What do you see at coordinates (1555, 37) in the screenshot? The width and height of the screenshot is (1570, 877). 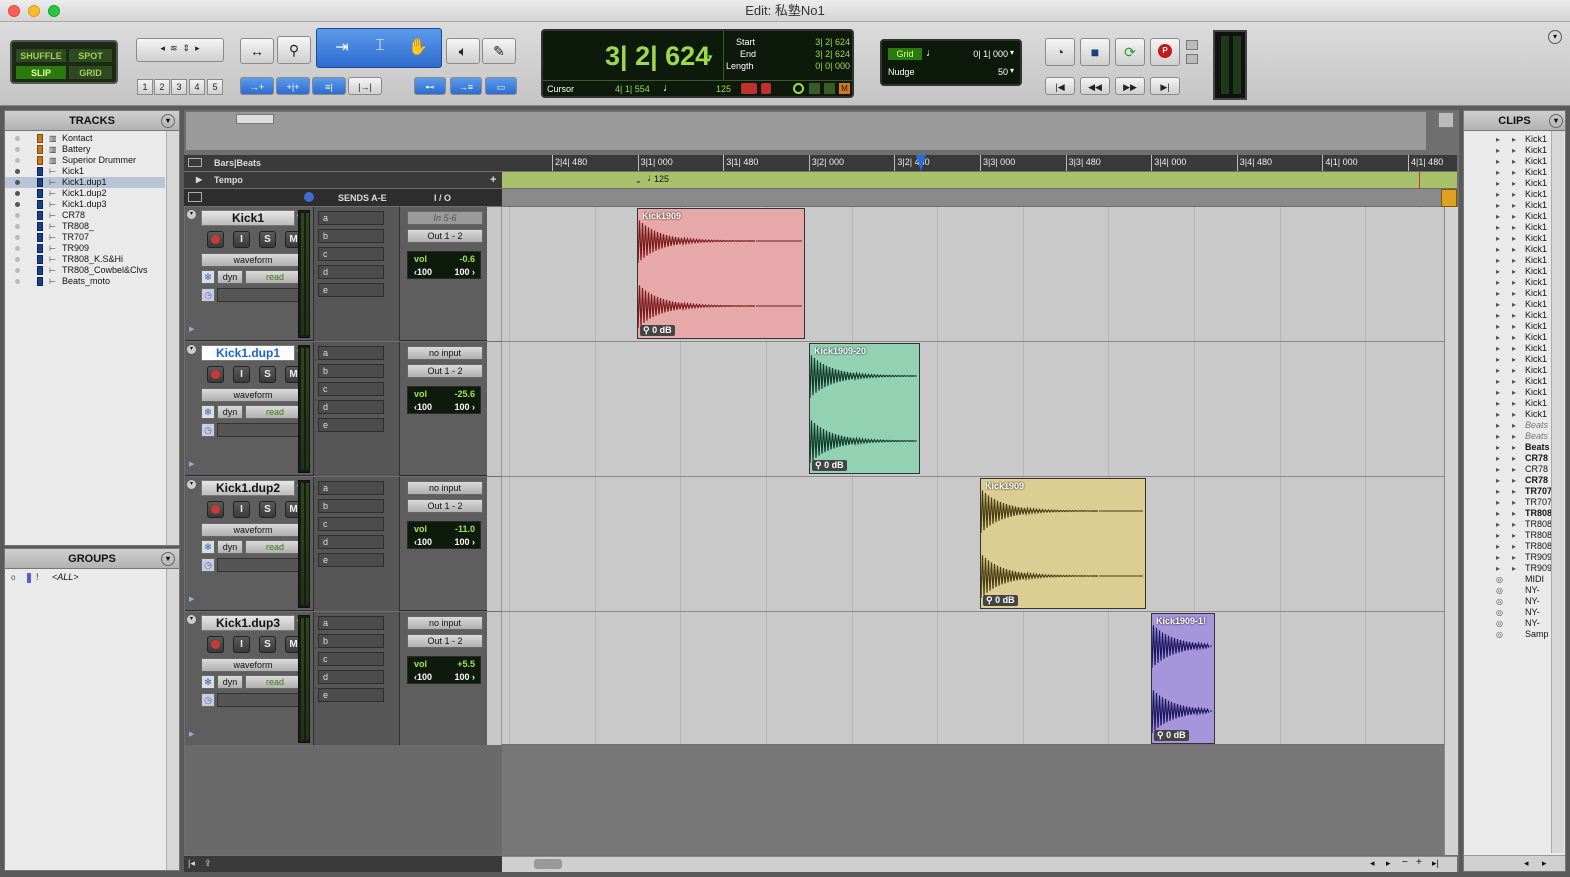 I see `toolbar-menu-icon: ▾` at bounding box center [1555, 37].